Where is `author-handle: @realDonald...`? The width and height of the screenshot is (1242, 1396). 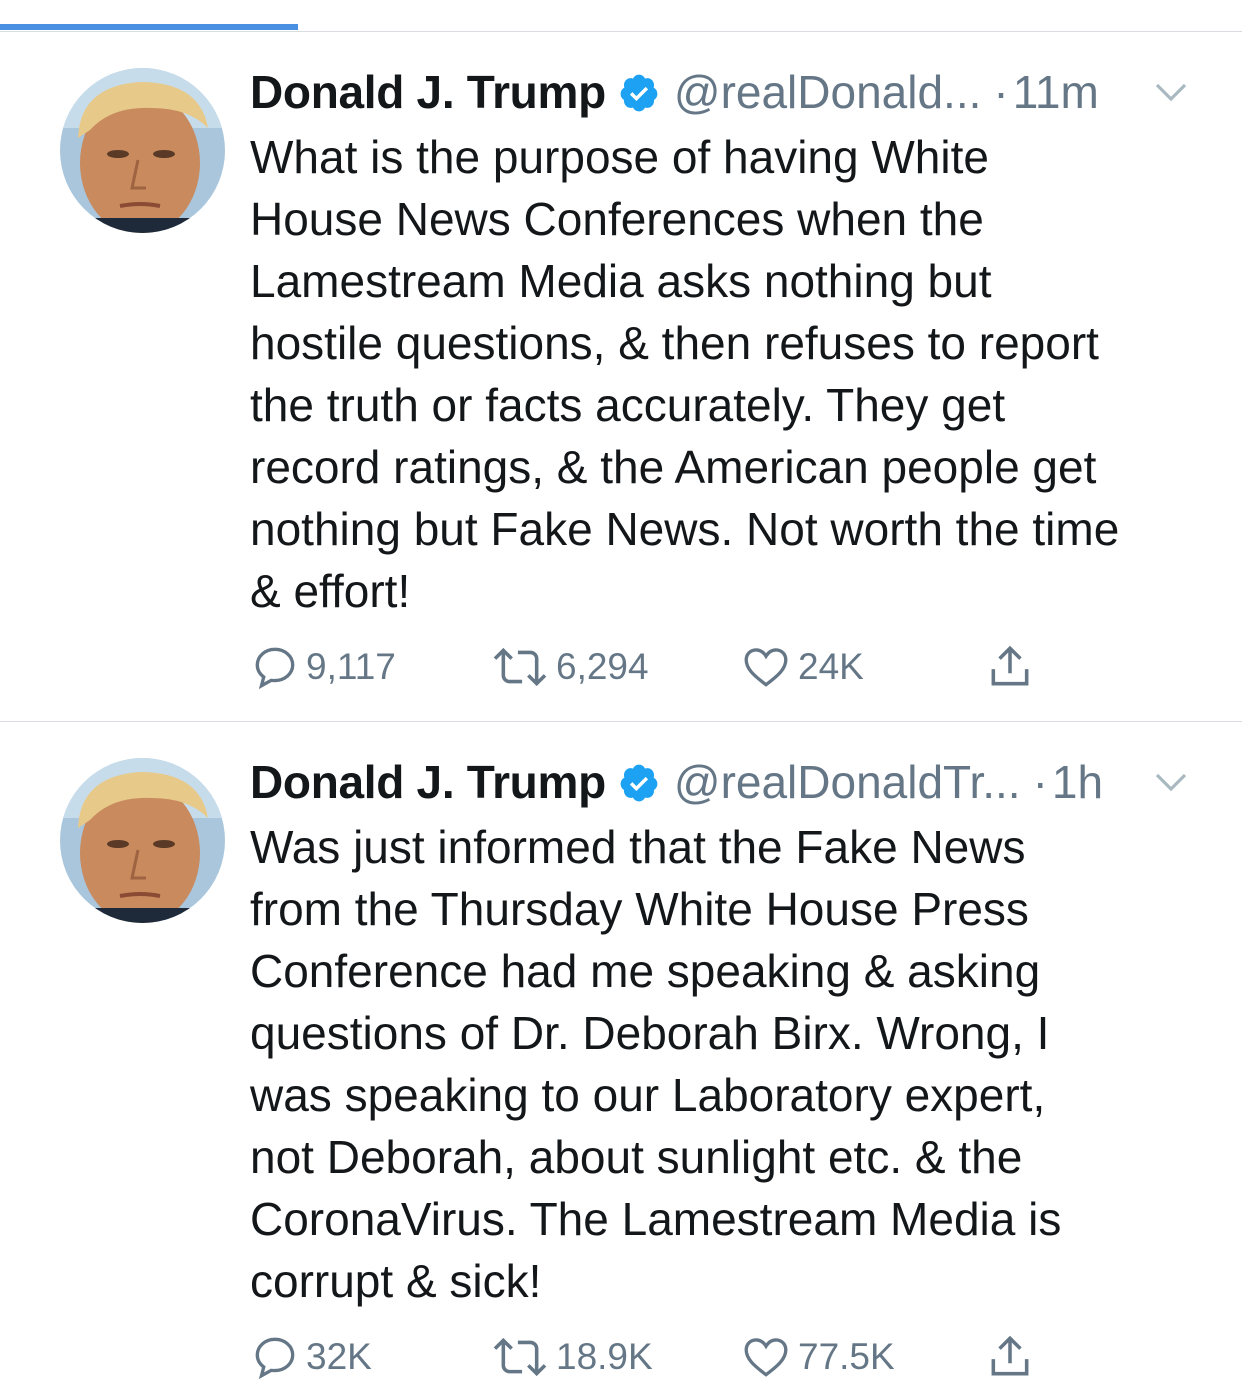
author-handle: @realDonald... is located at coordinates (828, 92).